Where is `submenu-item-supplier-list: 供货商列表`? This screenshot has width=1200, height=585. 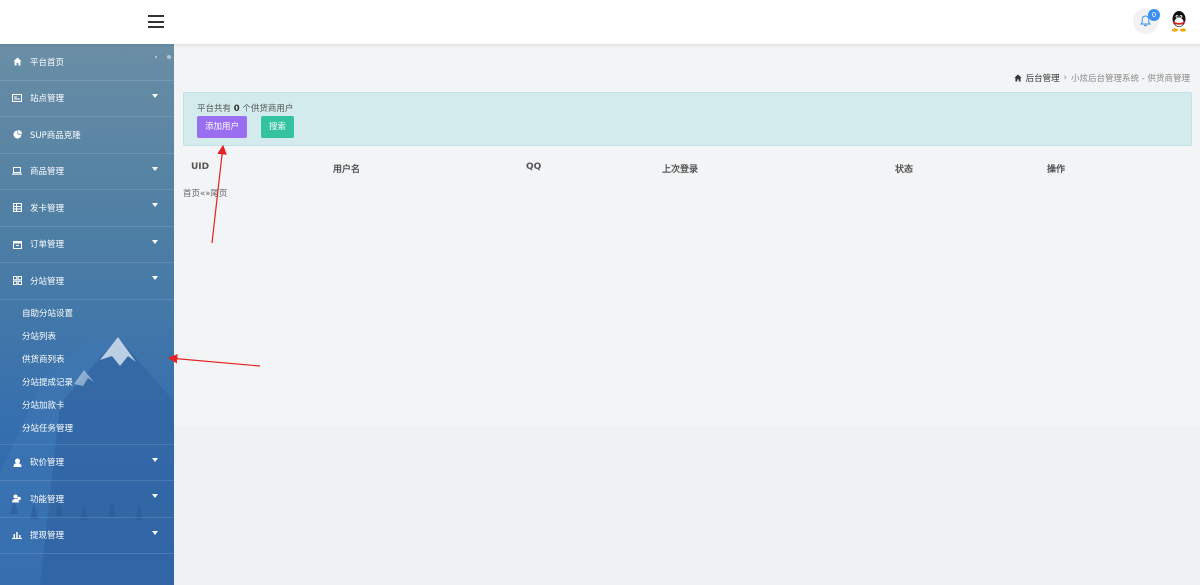 submenu-item-supplier-list: 供货商列表 is located at coordinates (87, 360).